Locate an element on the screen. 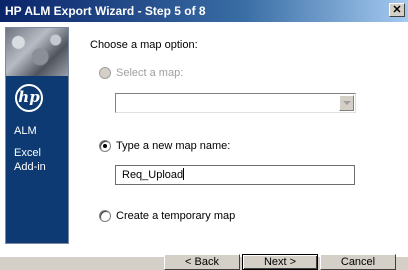 The width and height of the screenshot is (408, 270). chevron-down-icon is located at coordinates (346, 103).